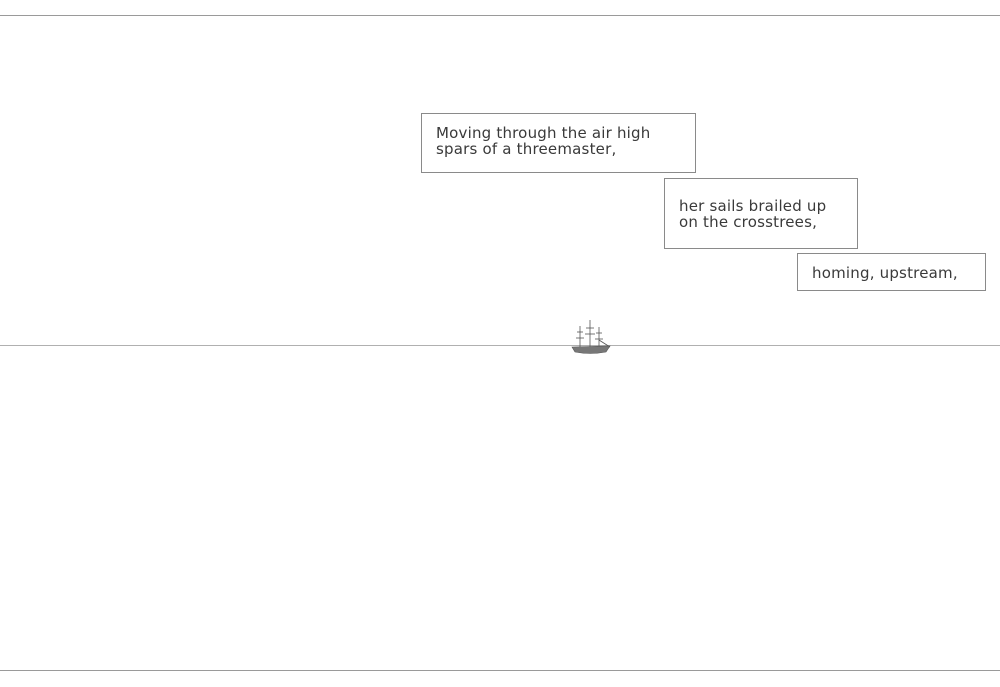  Describe the element at coordinates (885, 273) in the screenshot. I see `caption-line: homing, upstream,` at that location.